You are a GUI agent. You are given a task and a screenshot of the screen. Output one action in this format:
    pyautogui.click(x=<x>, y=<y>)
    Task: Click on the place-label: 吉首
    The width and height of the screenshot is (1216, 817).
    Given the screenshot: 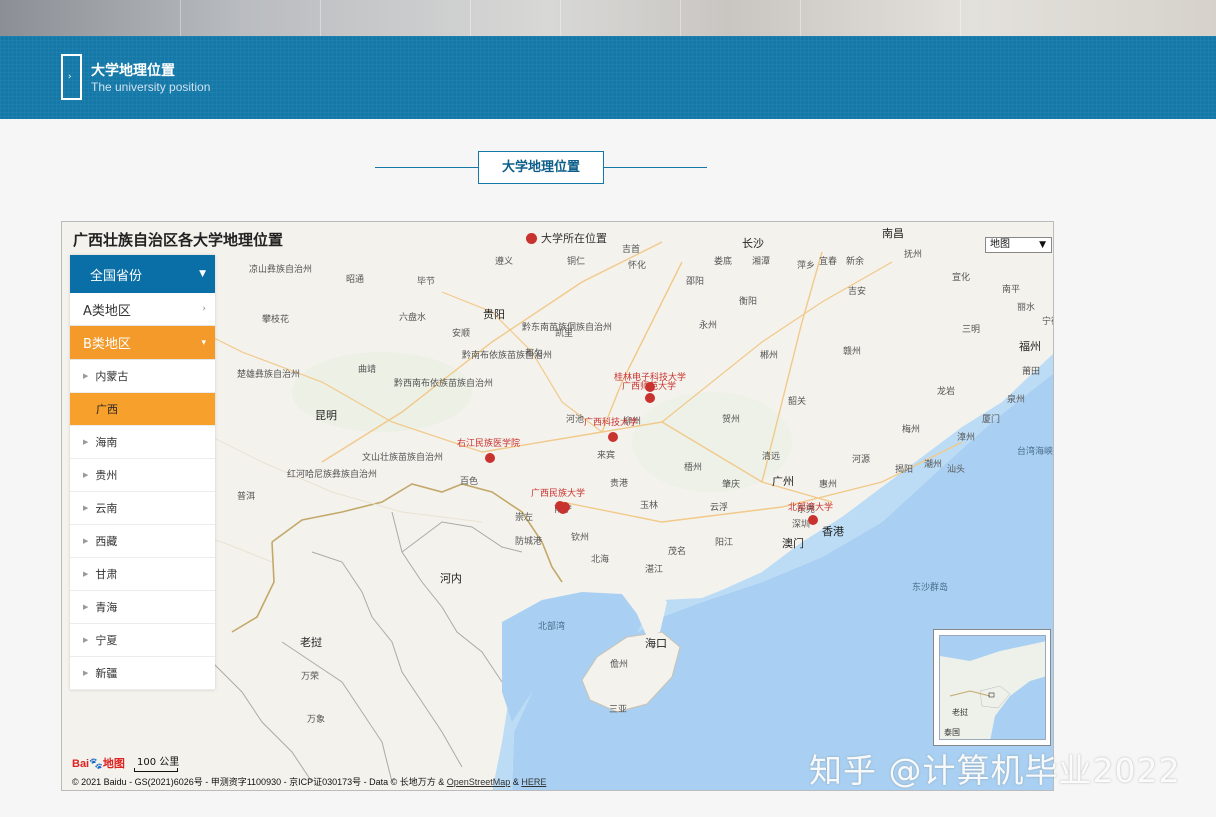 What is the action you would take?
    pyautogui.click(x=631, y=249)
    